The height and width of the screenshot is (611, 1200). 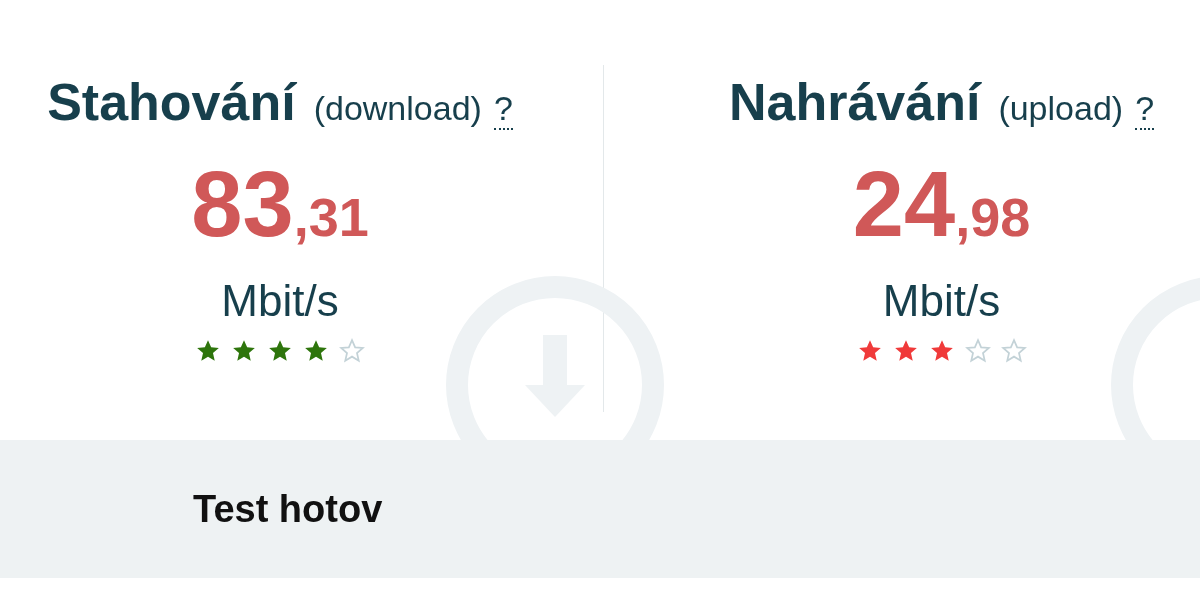 I want to click on speed-value: 24,98, so click(x=941, y=204).